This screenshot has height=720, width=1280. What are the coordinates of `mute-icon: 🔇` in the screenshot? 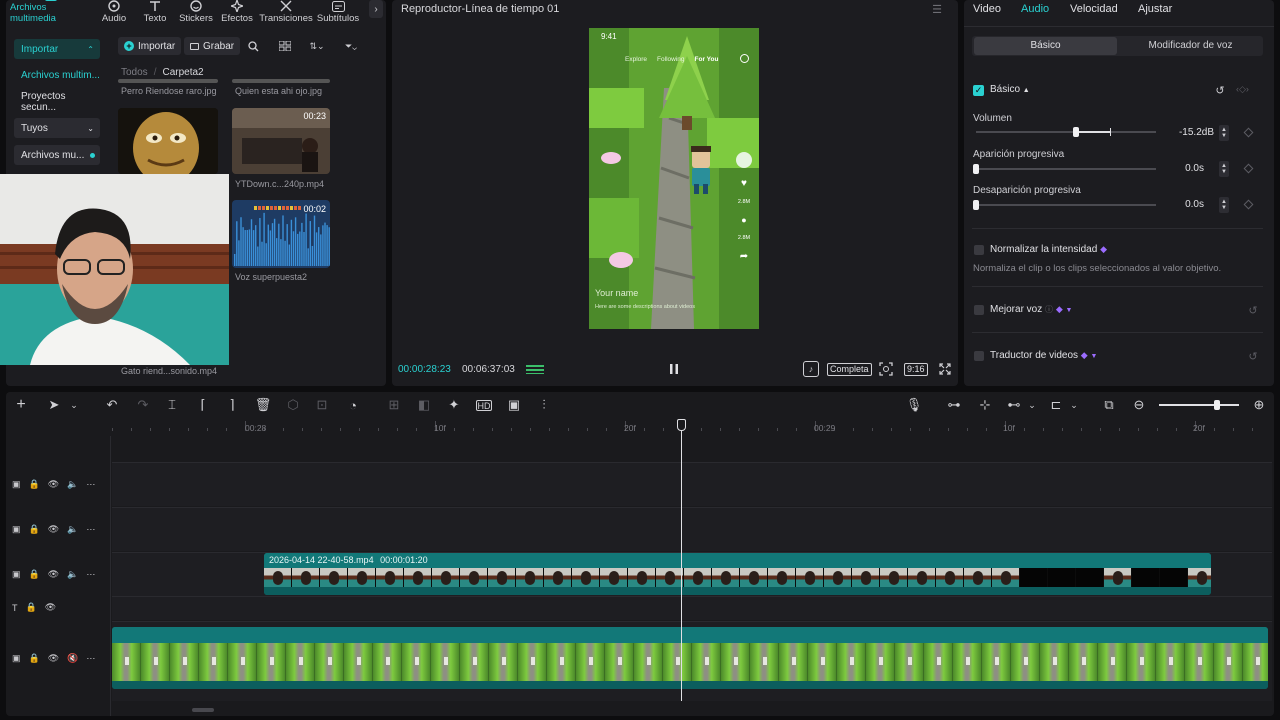 It's located at (72, 658).